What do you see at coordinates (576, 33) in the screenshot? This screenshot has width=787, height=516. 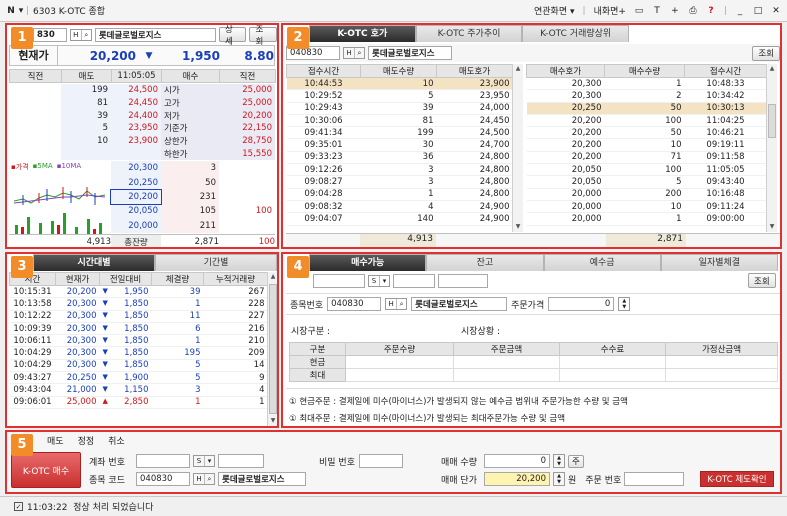 I see `tab-otc-volume-top: K-OTC 거래량상위` at bounding box center [576, 33].